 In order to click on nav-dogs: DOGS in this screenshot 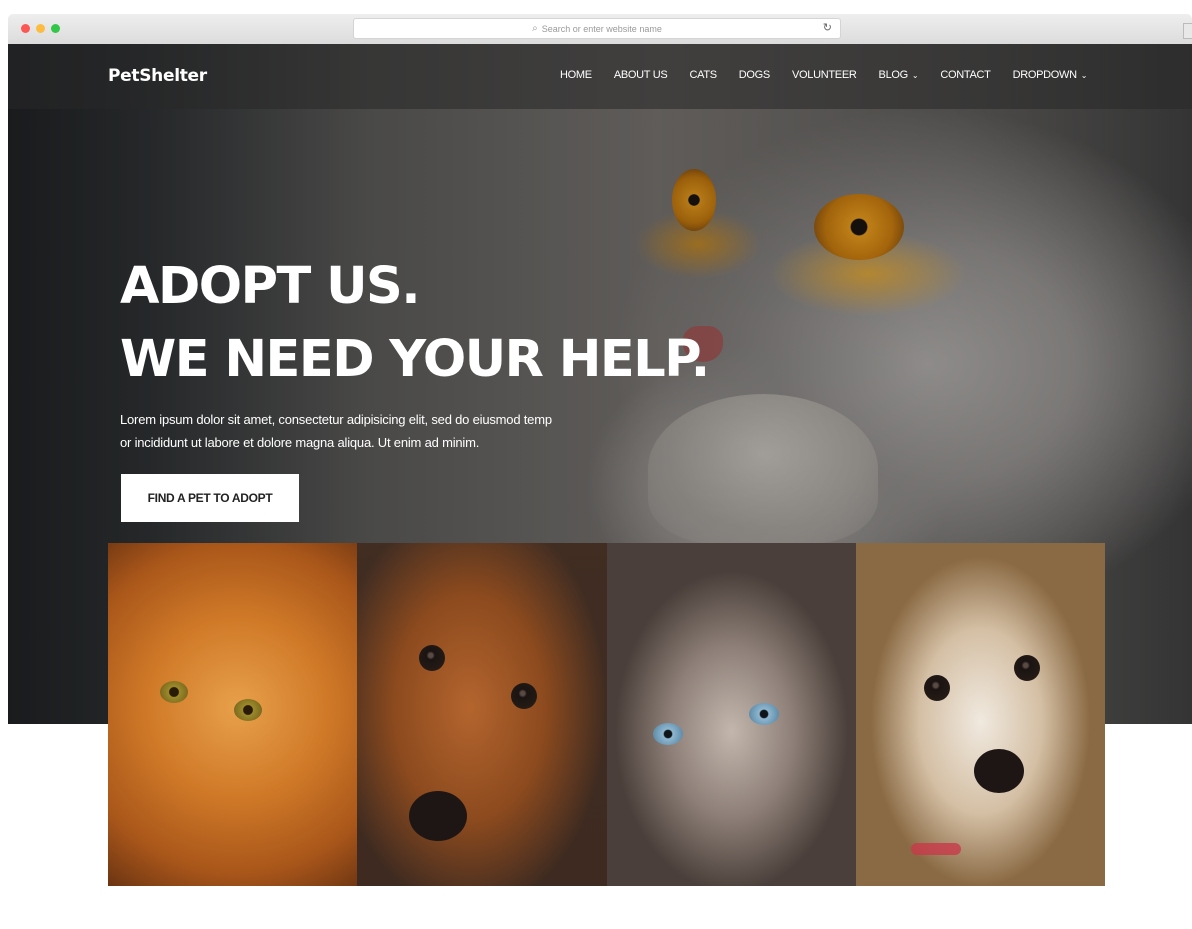, I will do `click(754, 75)`.